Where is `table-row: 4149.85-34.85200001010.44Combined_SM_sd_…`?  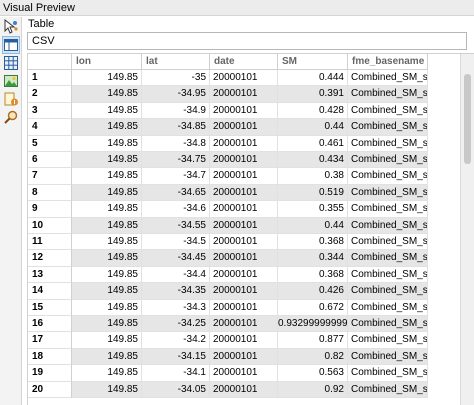 table-row: 4149.85-34.85200001010.44Combined_SM_sd_… is located at coordinates (244, 127).